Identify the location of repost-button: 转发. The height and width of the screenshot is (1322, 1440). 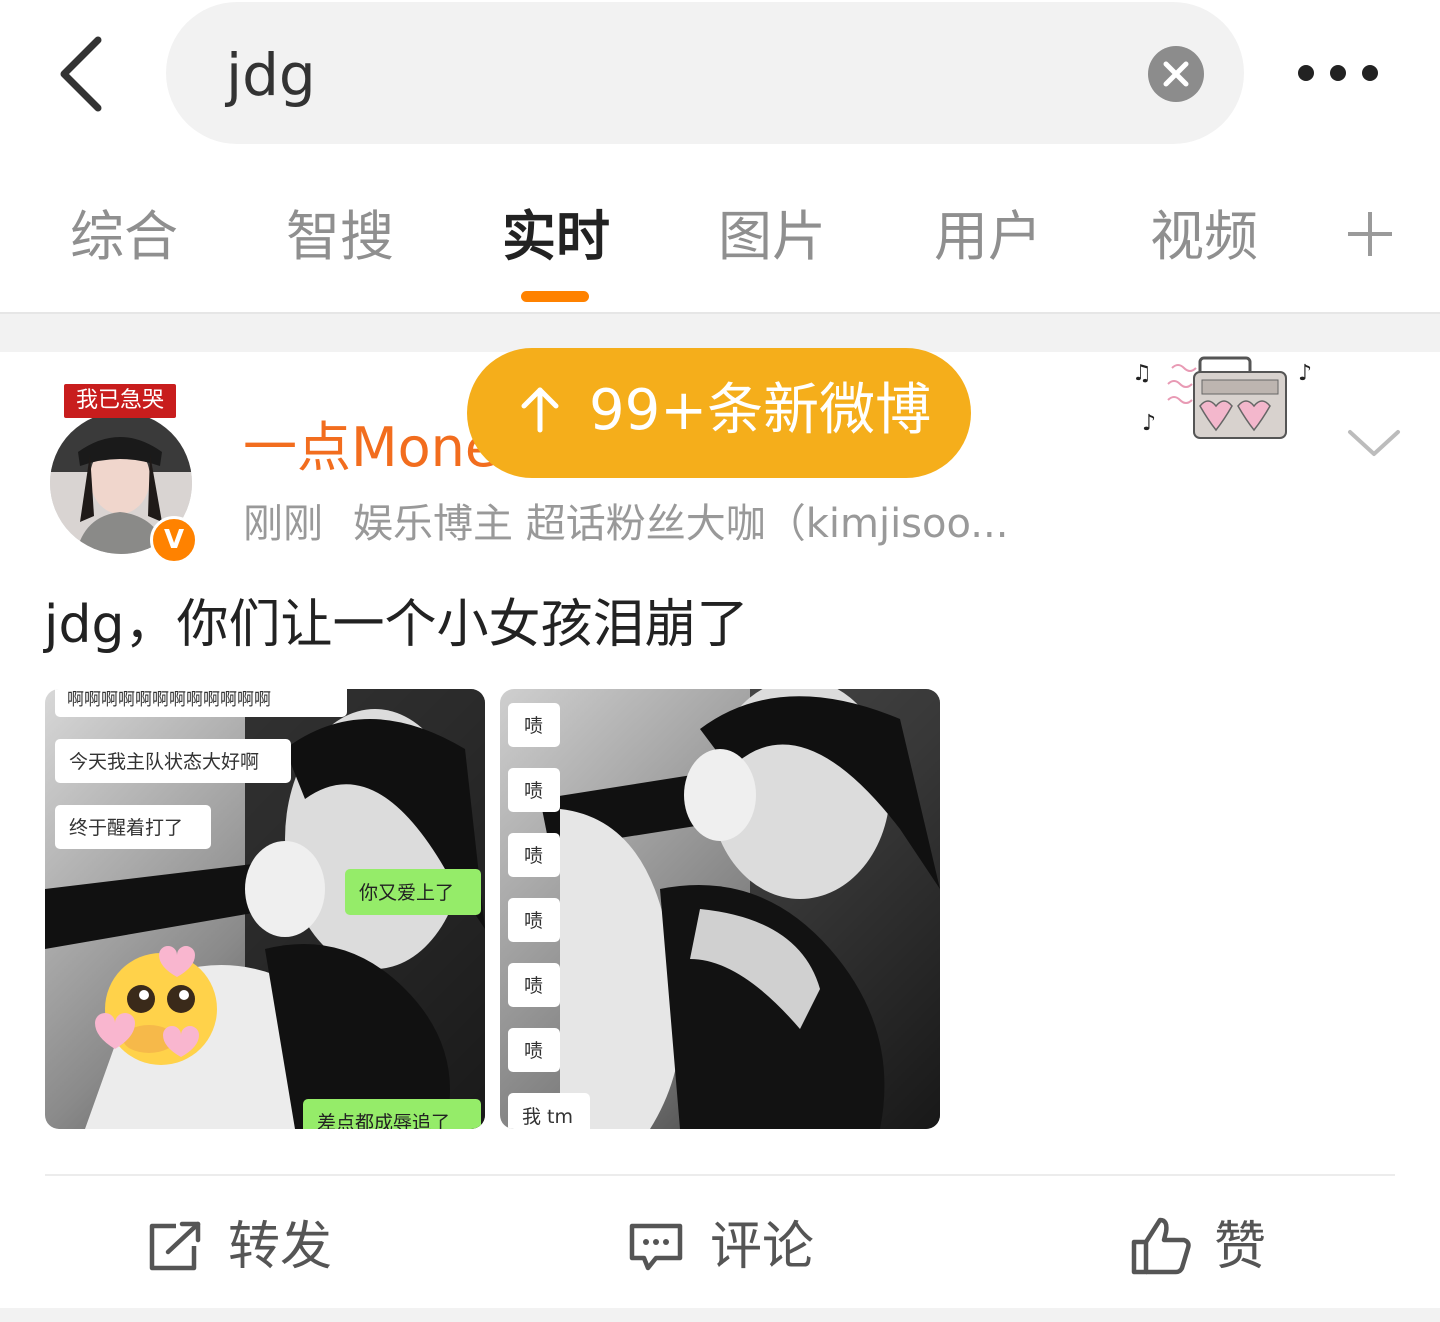
(246, 1247).